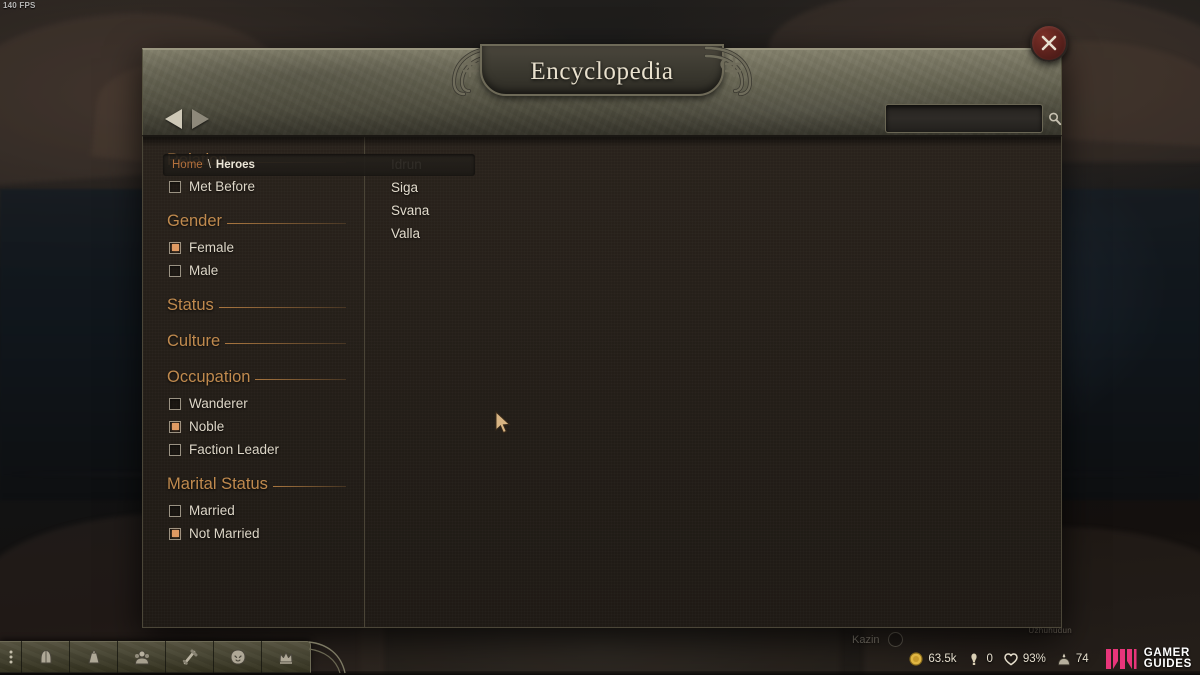  I want to click on filter-title: Status, so click(190, 305).